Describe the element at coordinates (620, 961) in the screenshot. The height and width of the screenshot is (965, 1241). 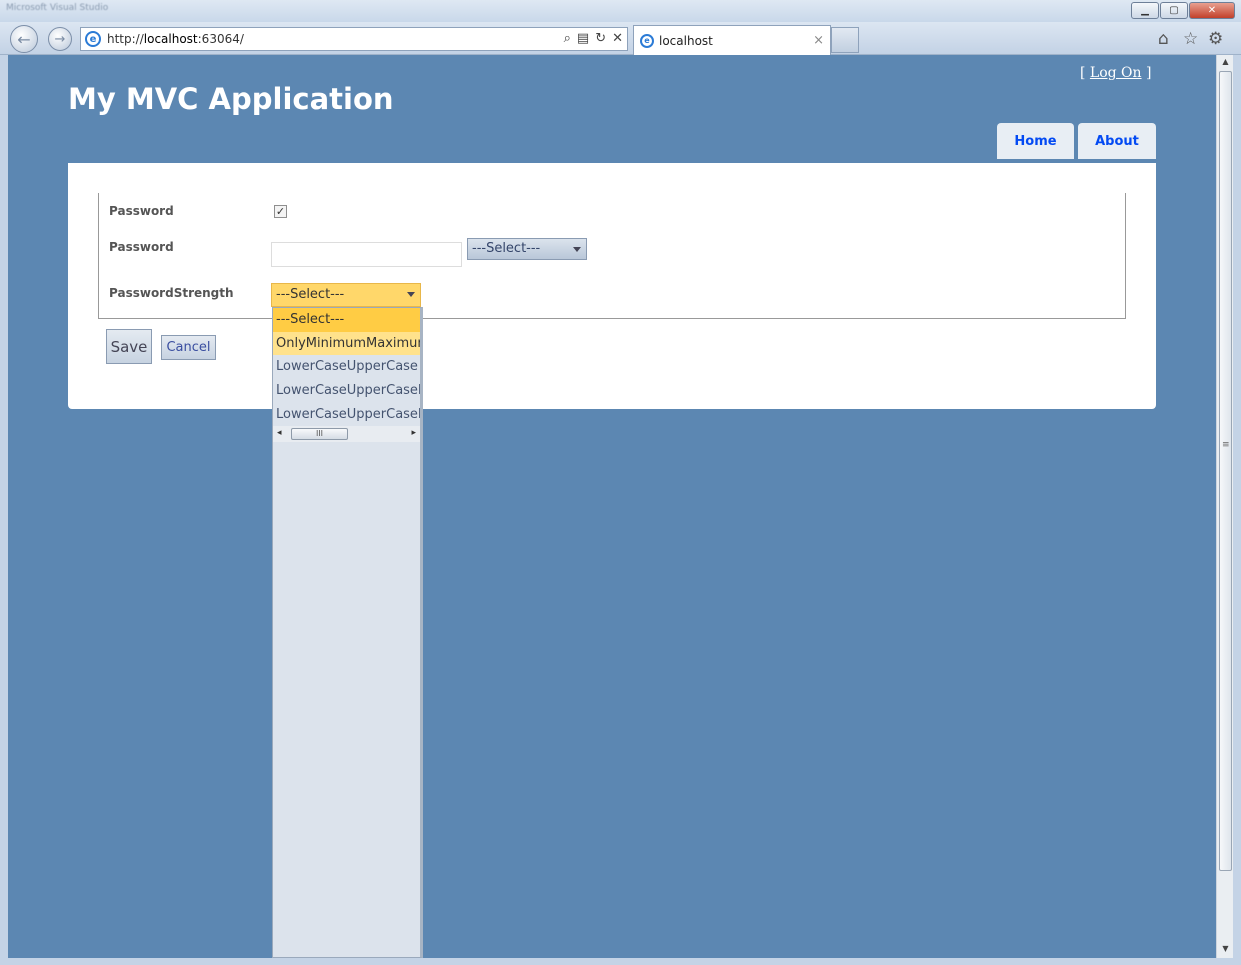
I see `window-bottom-frame` at that location.